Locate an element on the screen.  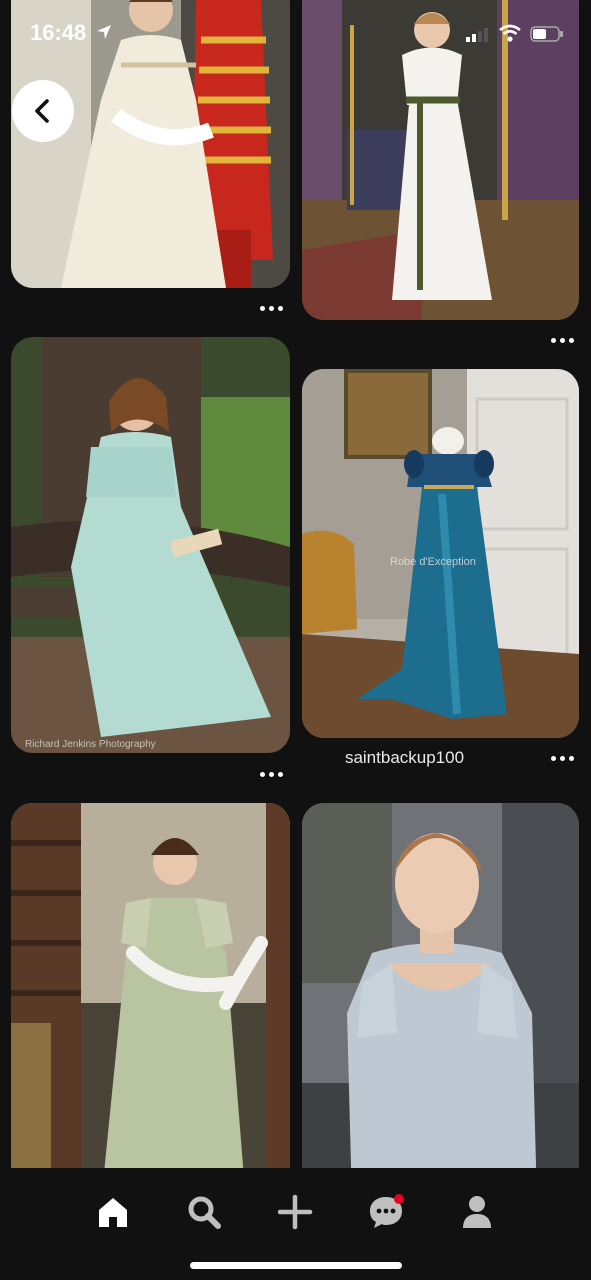
status-bar: 16:48 is located at coordinates (295, 35).